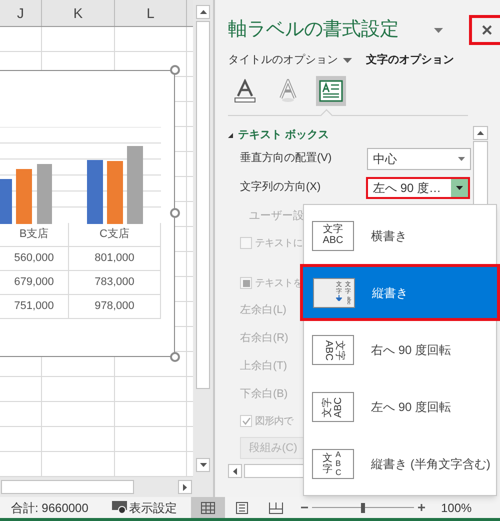 The height and width of the screenshot is (521, 500). I want to click on table-cell-text: 783,000, so click(114, 282).